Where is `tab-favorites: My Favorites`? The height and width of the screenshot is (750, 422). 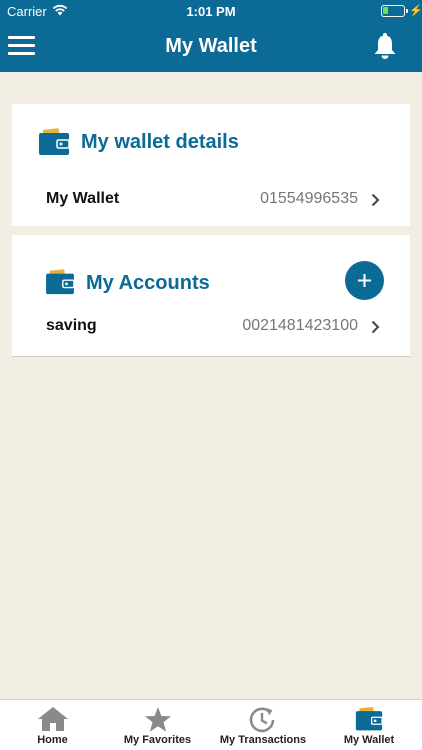 tab-favorites: My Favorites is located at coordinates (157, 725).